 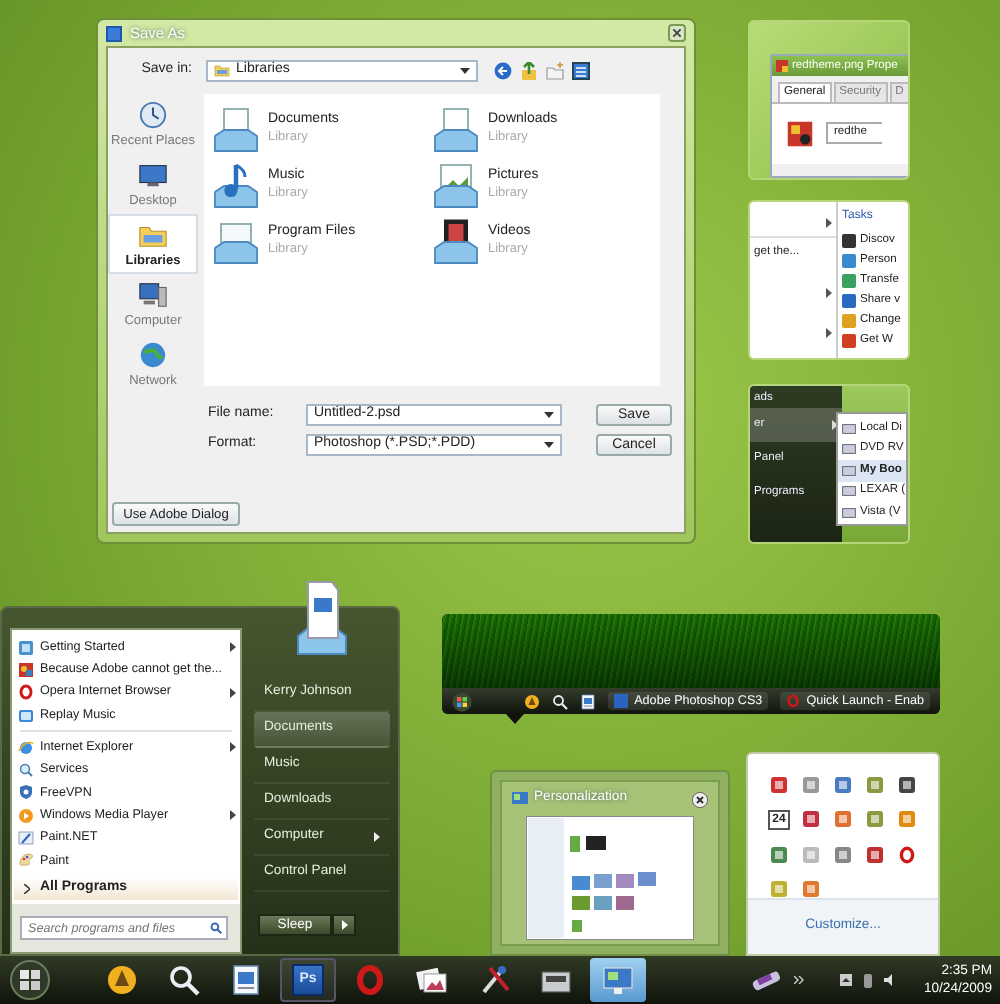 What do you see at coordinates (26, 747) in the screenshot?
I see `e-globe-icon` at bounding box center [26, 747].